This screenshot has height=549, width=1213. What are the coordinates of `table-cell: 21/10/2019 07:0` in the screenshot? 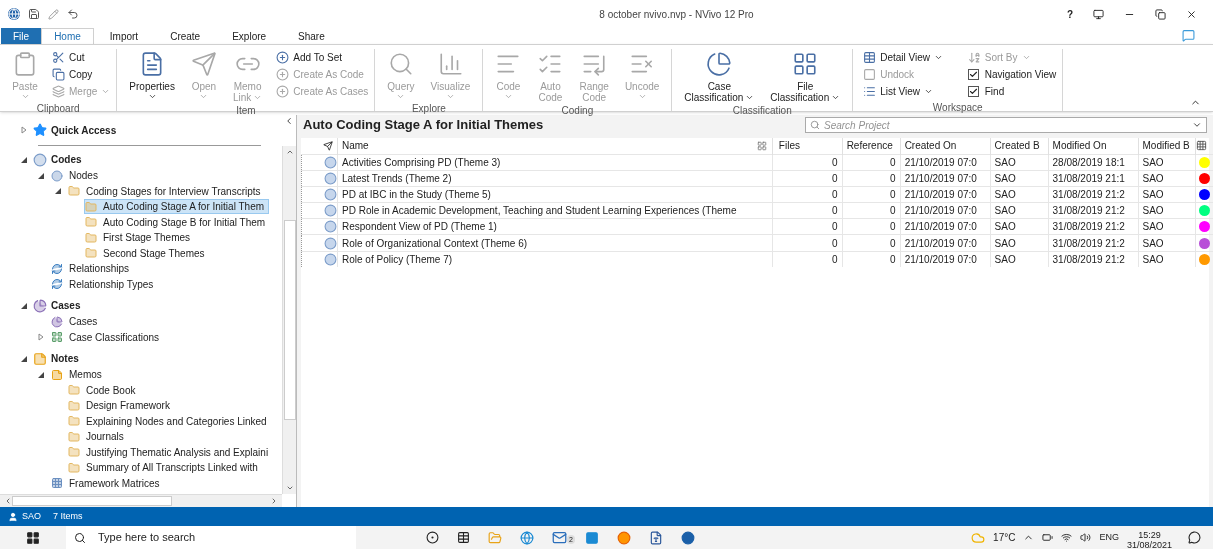 It's located at (945, 243).